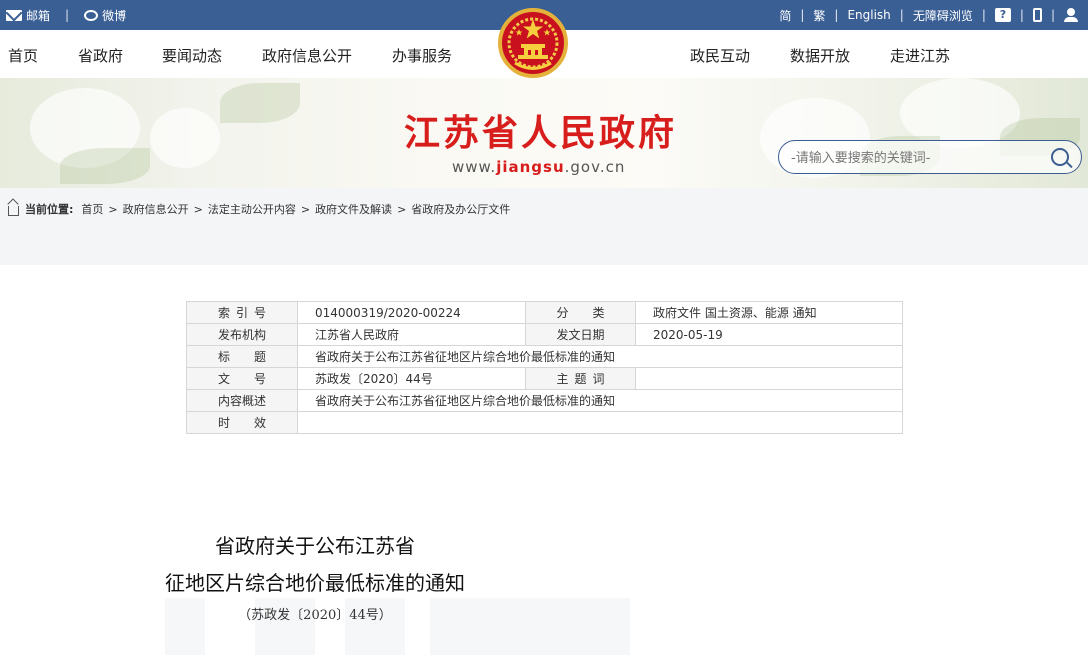 The height and width of the screenshot is (655, 1088). What do you see at coordinates (541, 133) in the screenshot?
I see `site-title: 江苏省人民政府` at bounding box center [541, 133].